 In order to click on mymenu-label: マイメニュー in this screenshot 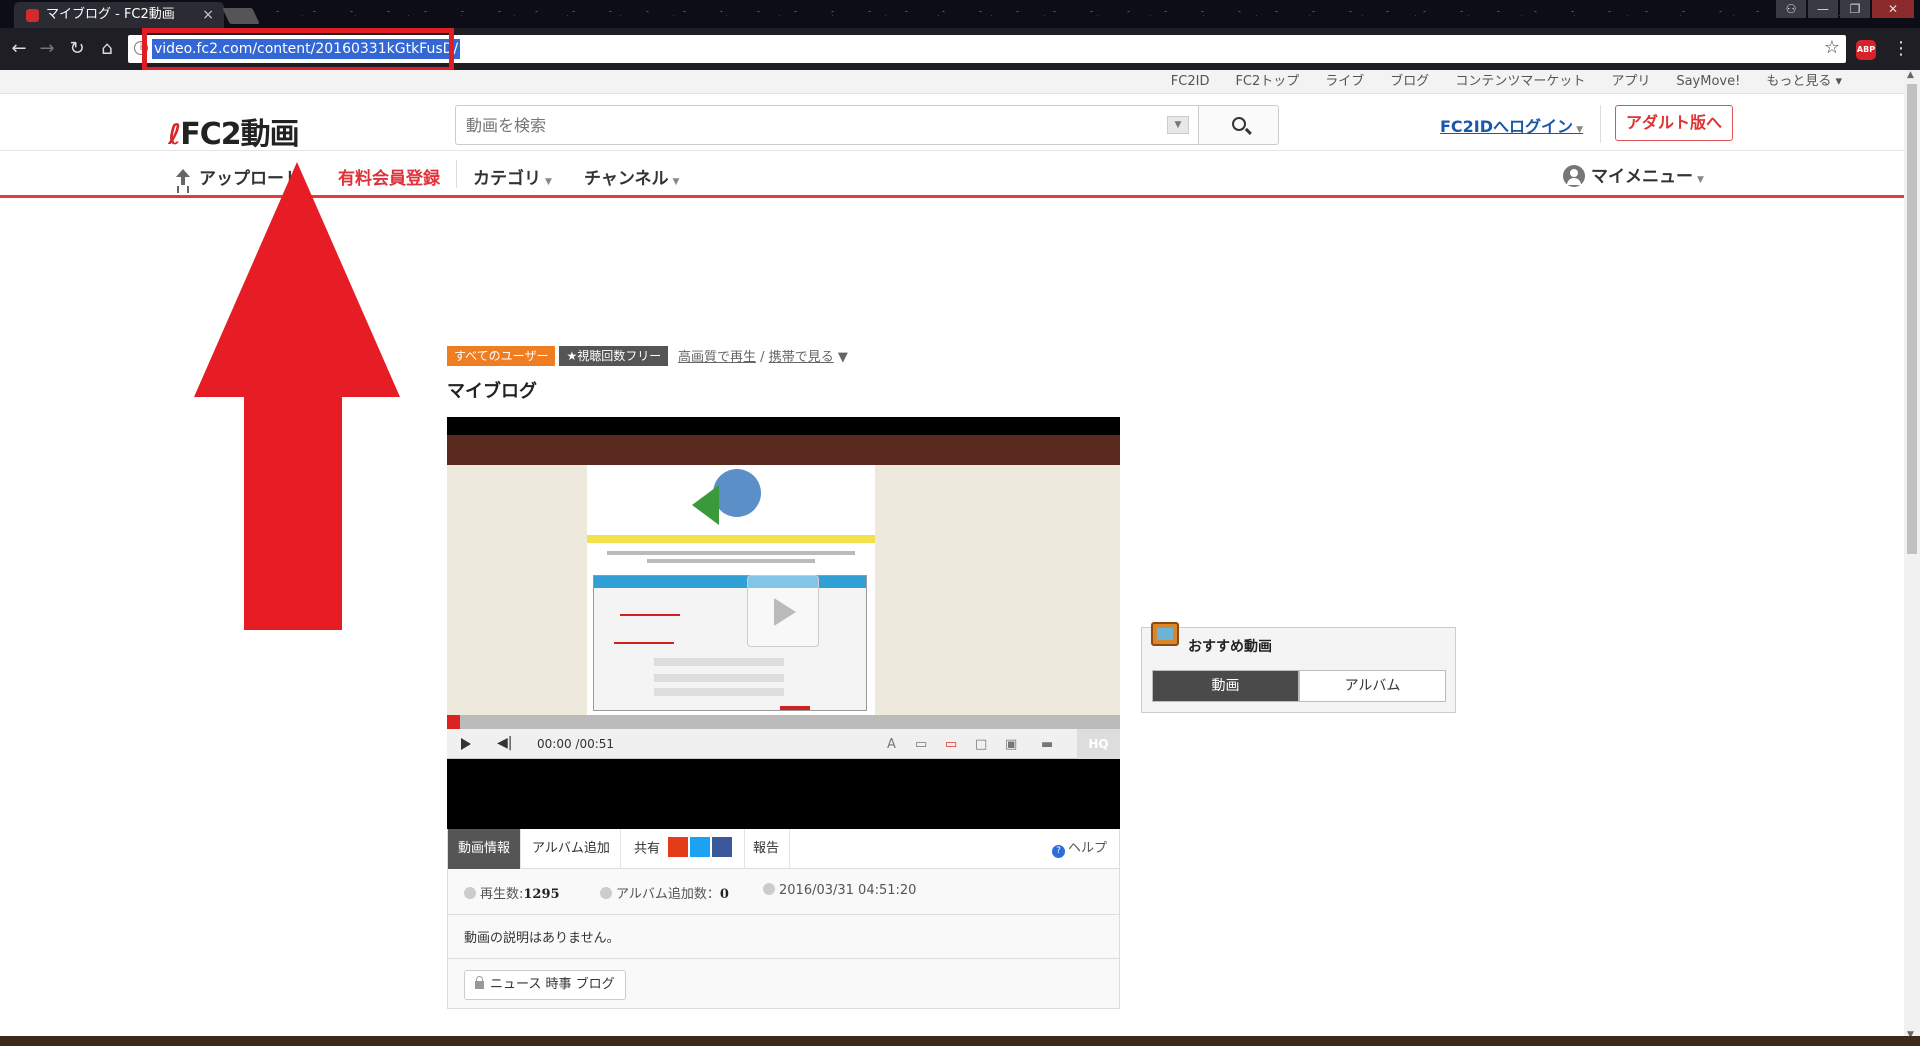, I will do `click(1642, 177)`.